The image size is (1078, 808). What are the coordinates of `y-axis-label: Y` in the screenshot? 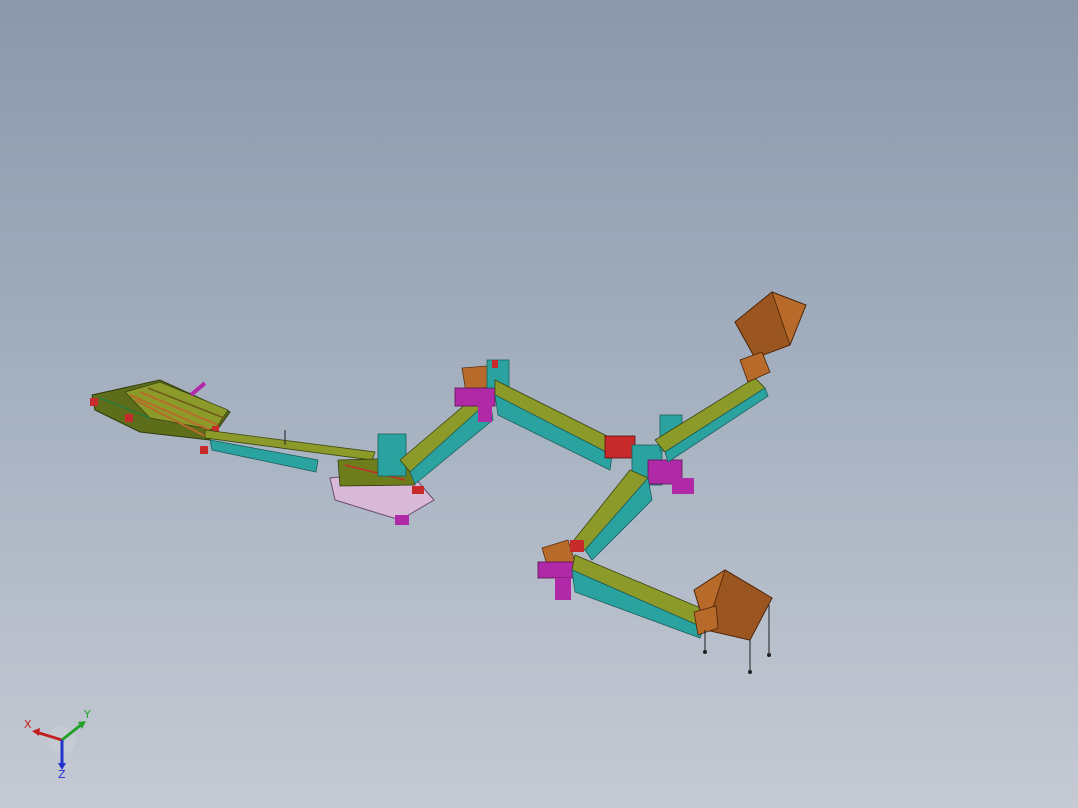 It's located at (87, 714).